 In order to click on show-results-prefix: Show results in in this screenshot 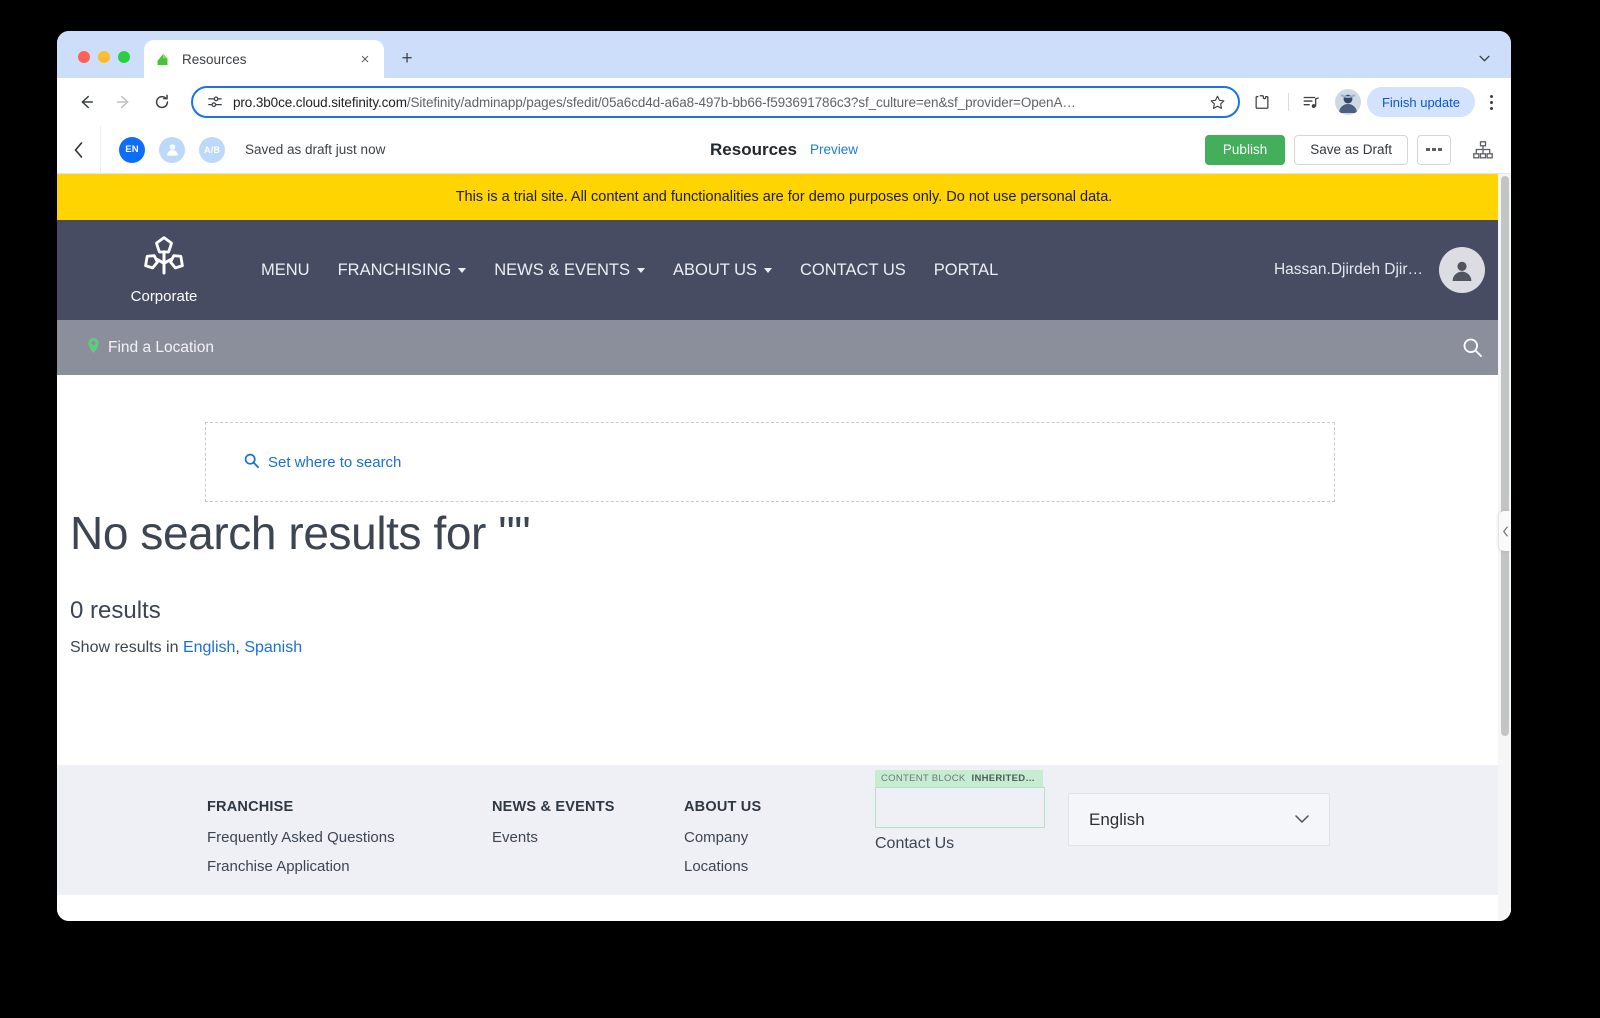, I will do `click(126, 647)`.